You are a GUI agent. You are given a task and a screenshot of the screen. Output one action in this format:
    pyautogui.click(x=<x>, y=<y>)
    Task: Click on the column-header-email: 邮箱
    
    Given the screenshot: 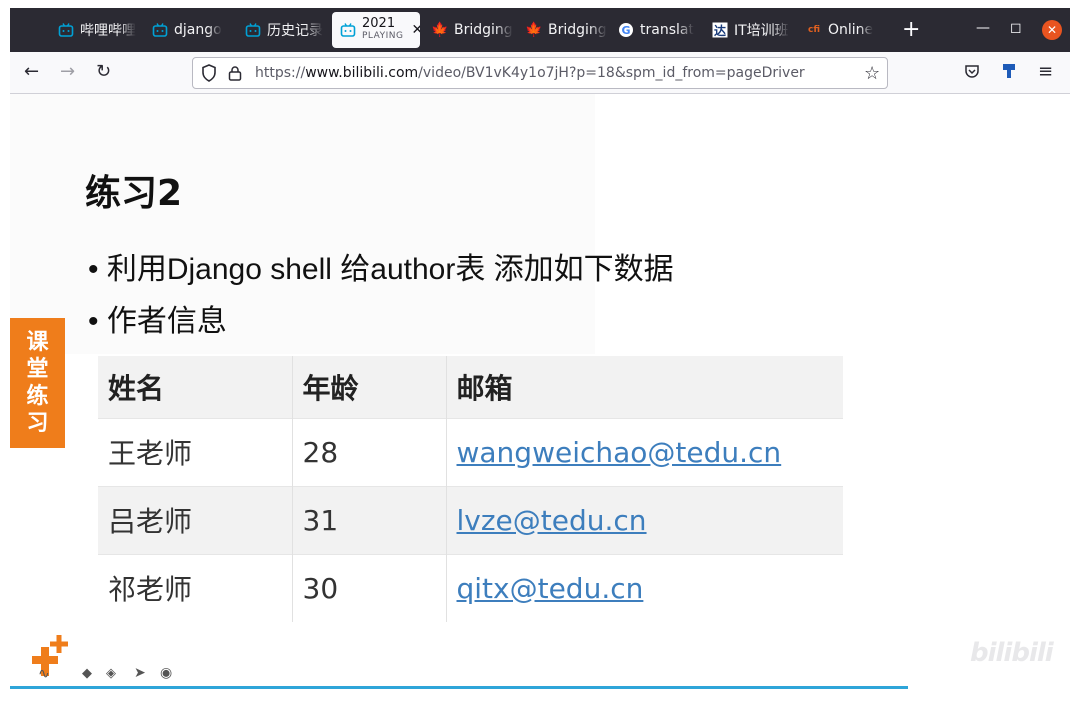 What is the action you would take?
    pyautogui.click(x=644, y=387)
    